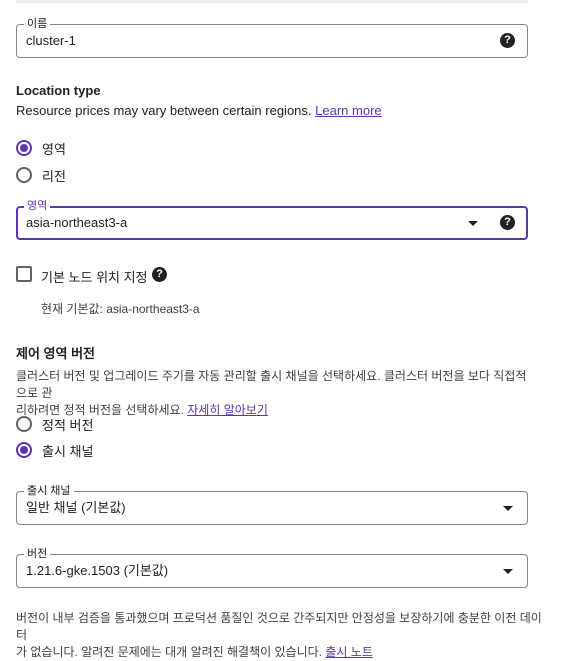 The width and height of the screenshot is (563, 661). I want to click on radio-zonal-control, so click(24, 148).